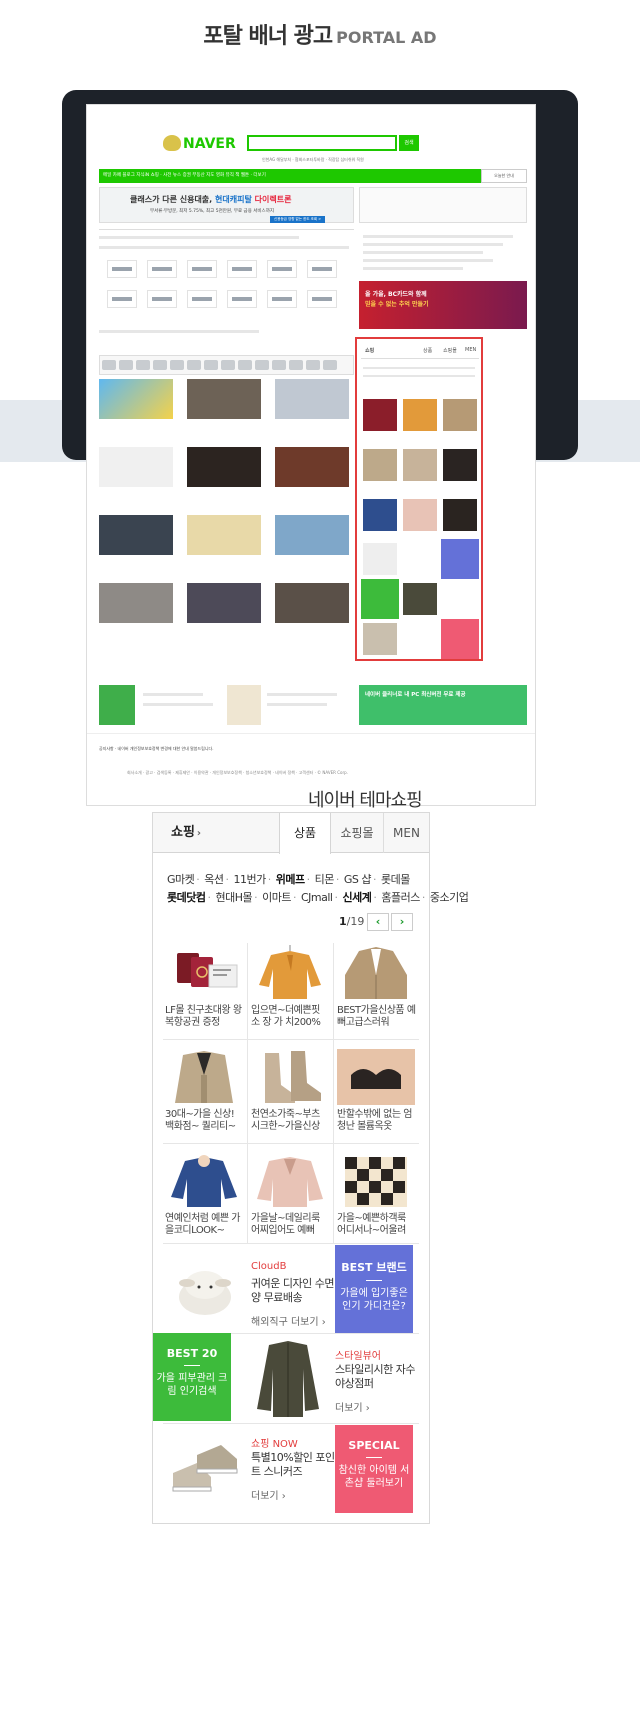 Image resolution: width=640 pixels, height=1723 pixels. Describe the element at coordinates (369, 350) in the screenshot. I see `mini-tab-shop: 쇼핑` at that location.